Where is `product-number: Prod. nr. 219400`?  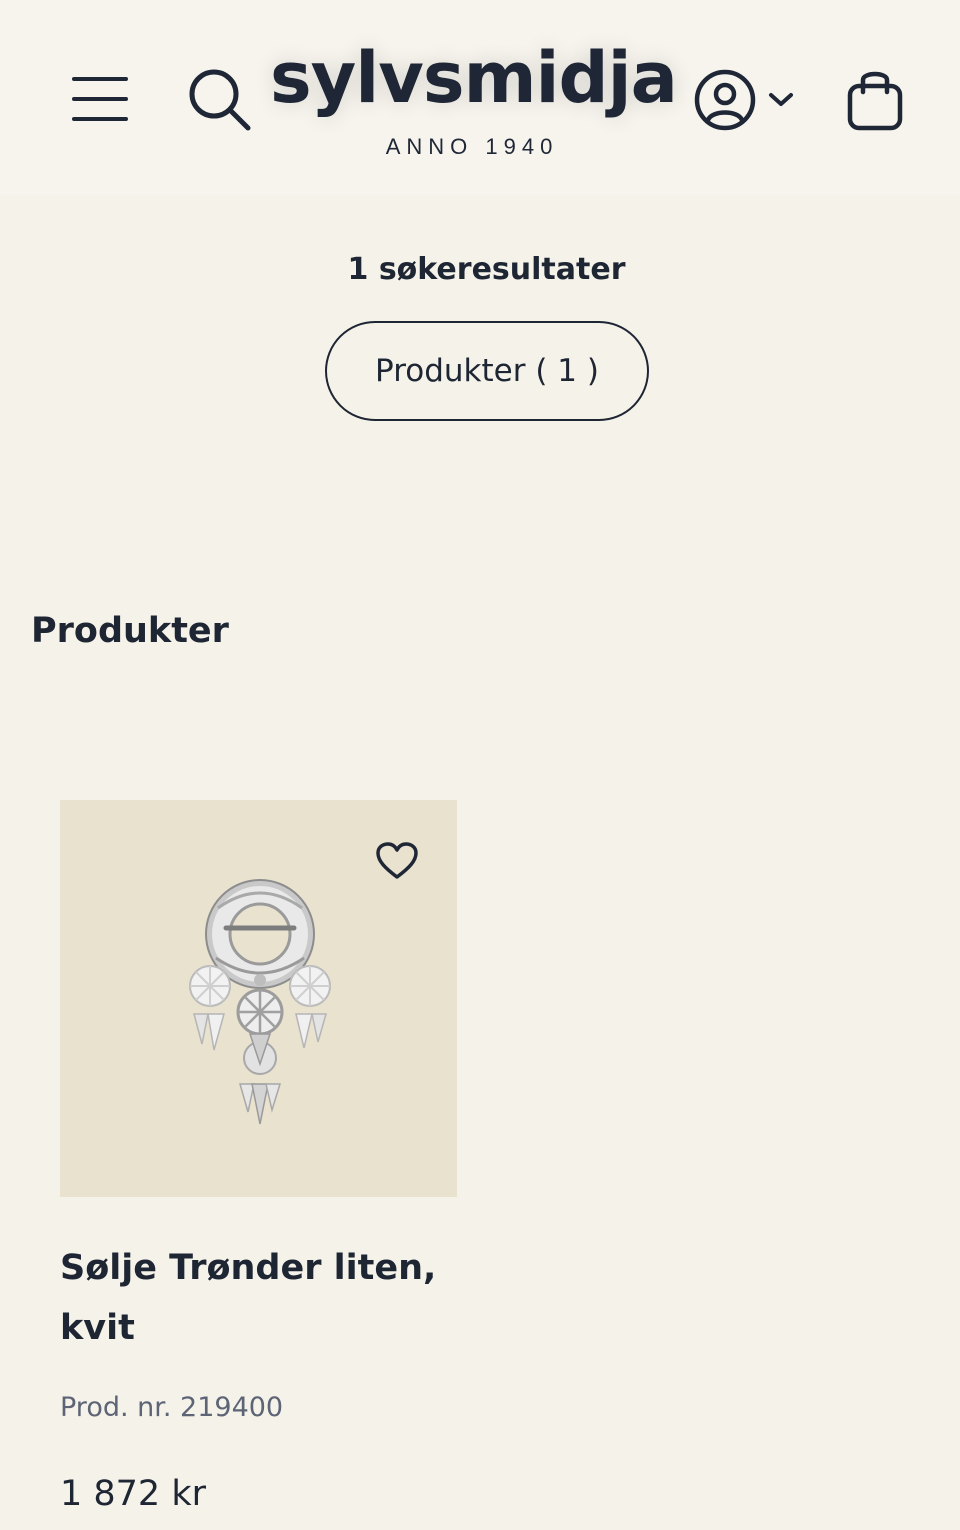
product-number: Prod. nr. 219400 is located at coordinates (172, 1407).